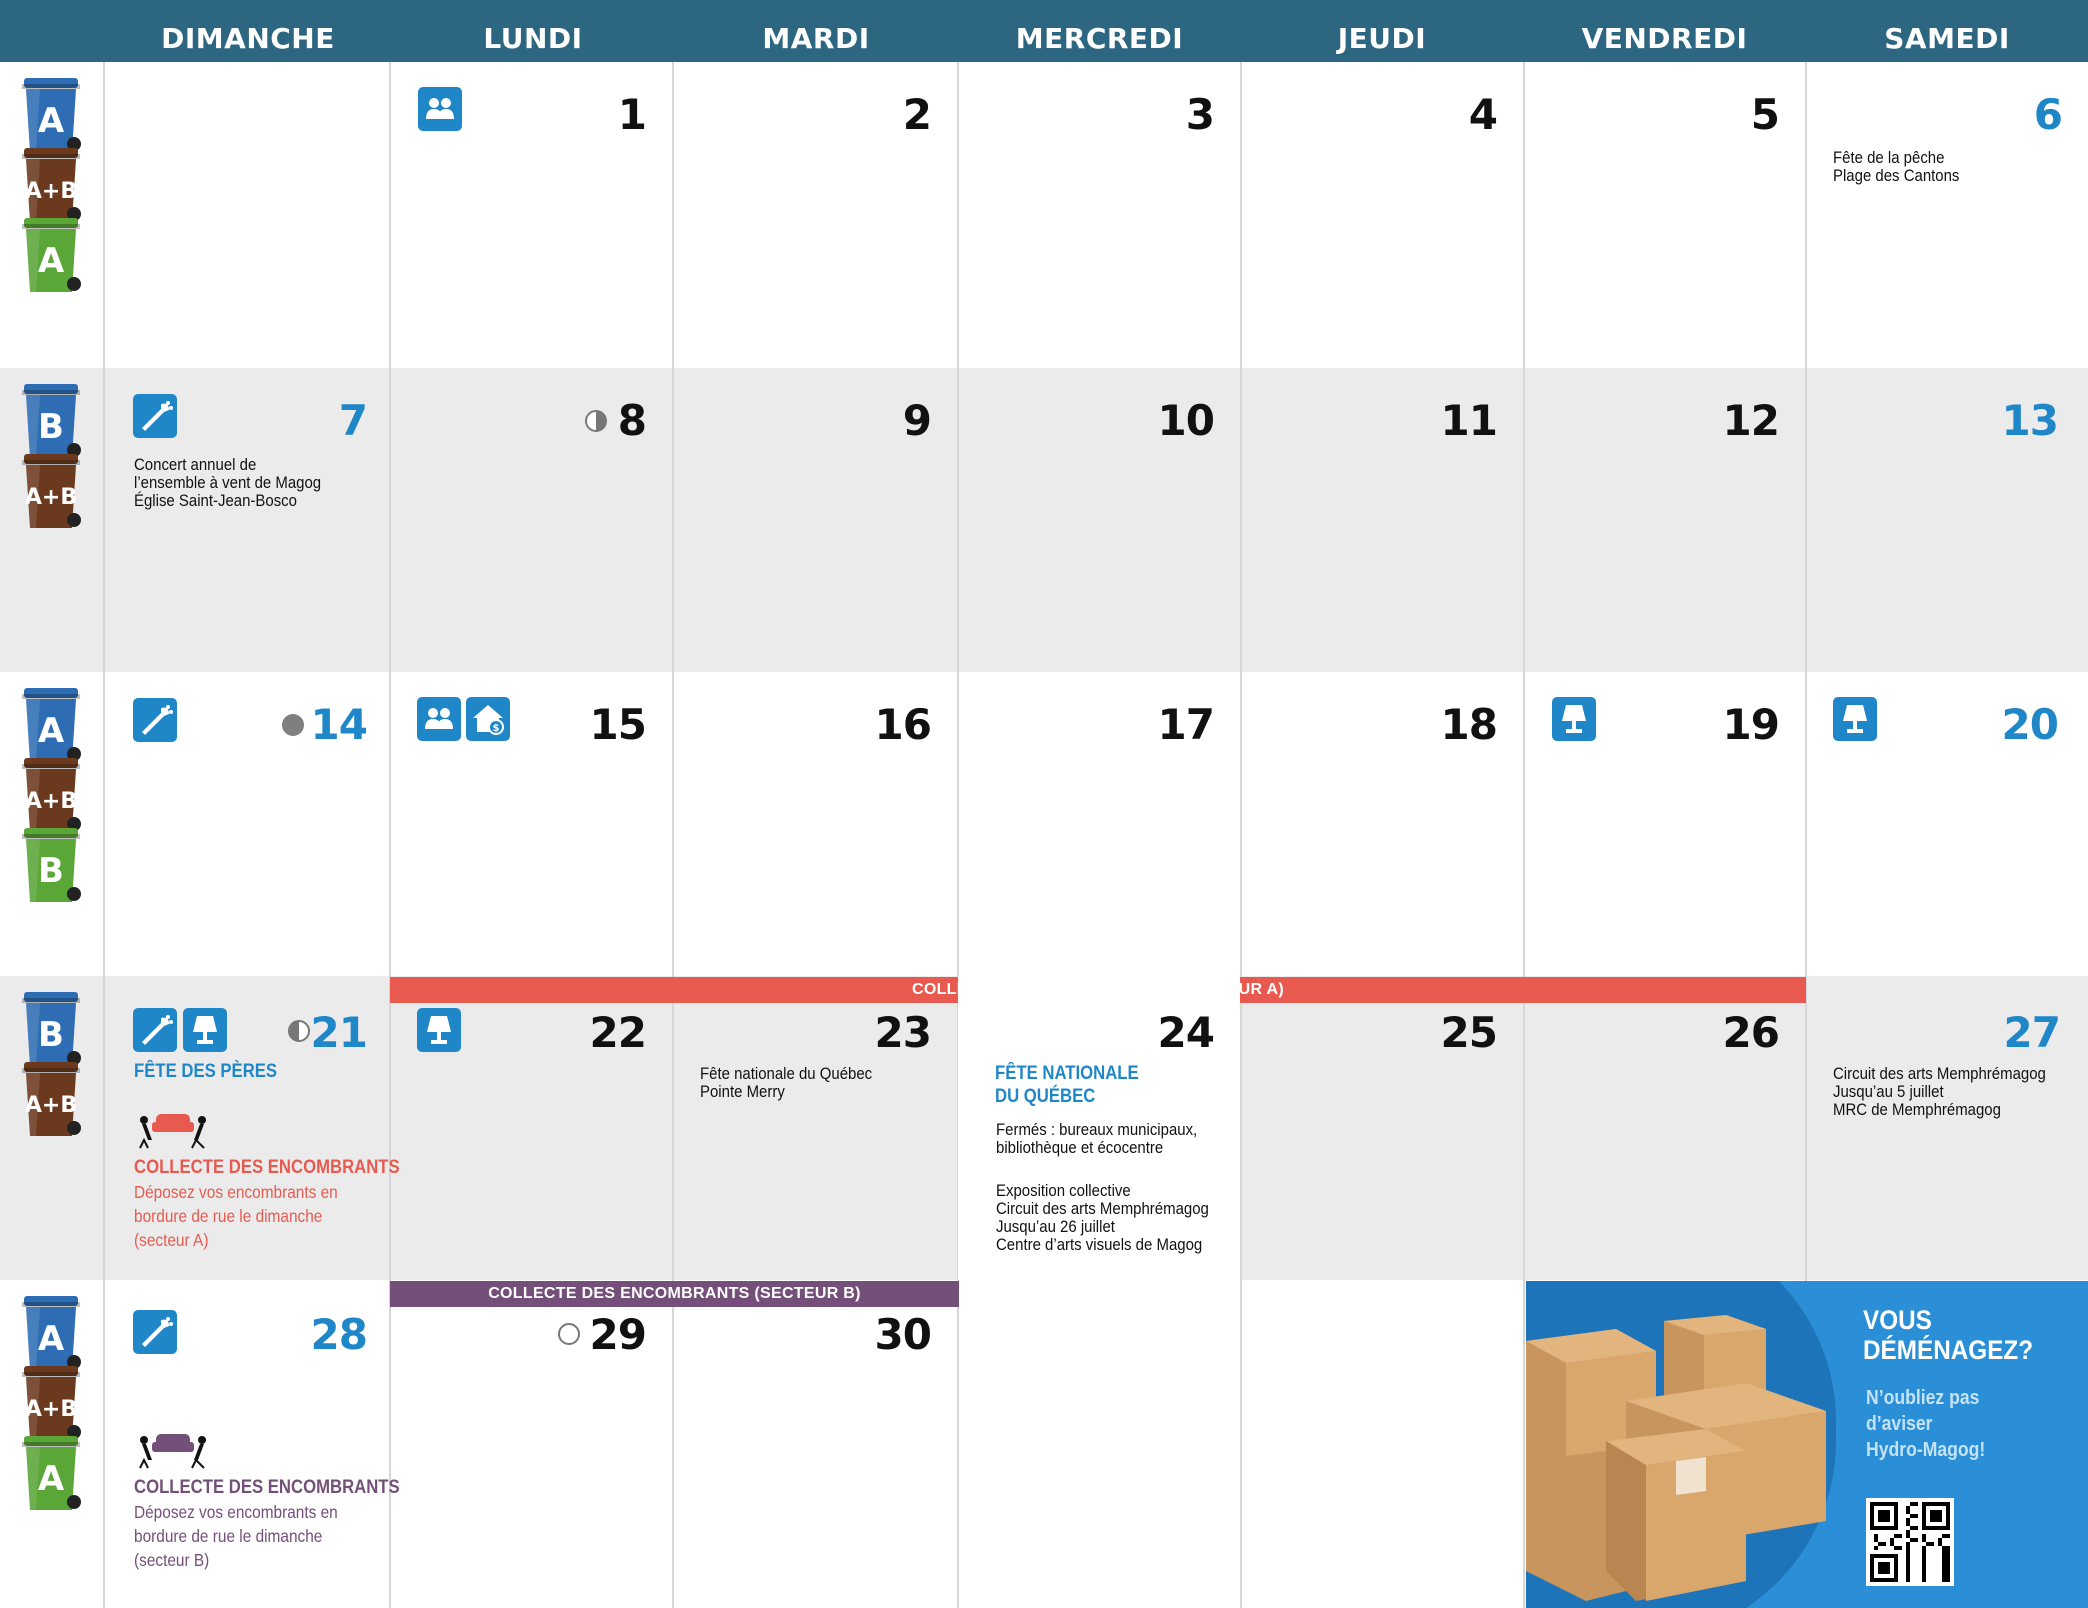  Describe the element at coordinates (1067, 1085) in the screenshot. I see `national-holiday-title: FÊTE NATIONALE DU QUÉBEC` at that location.